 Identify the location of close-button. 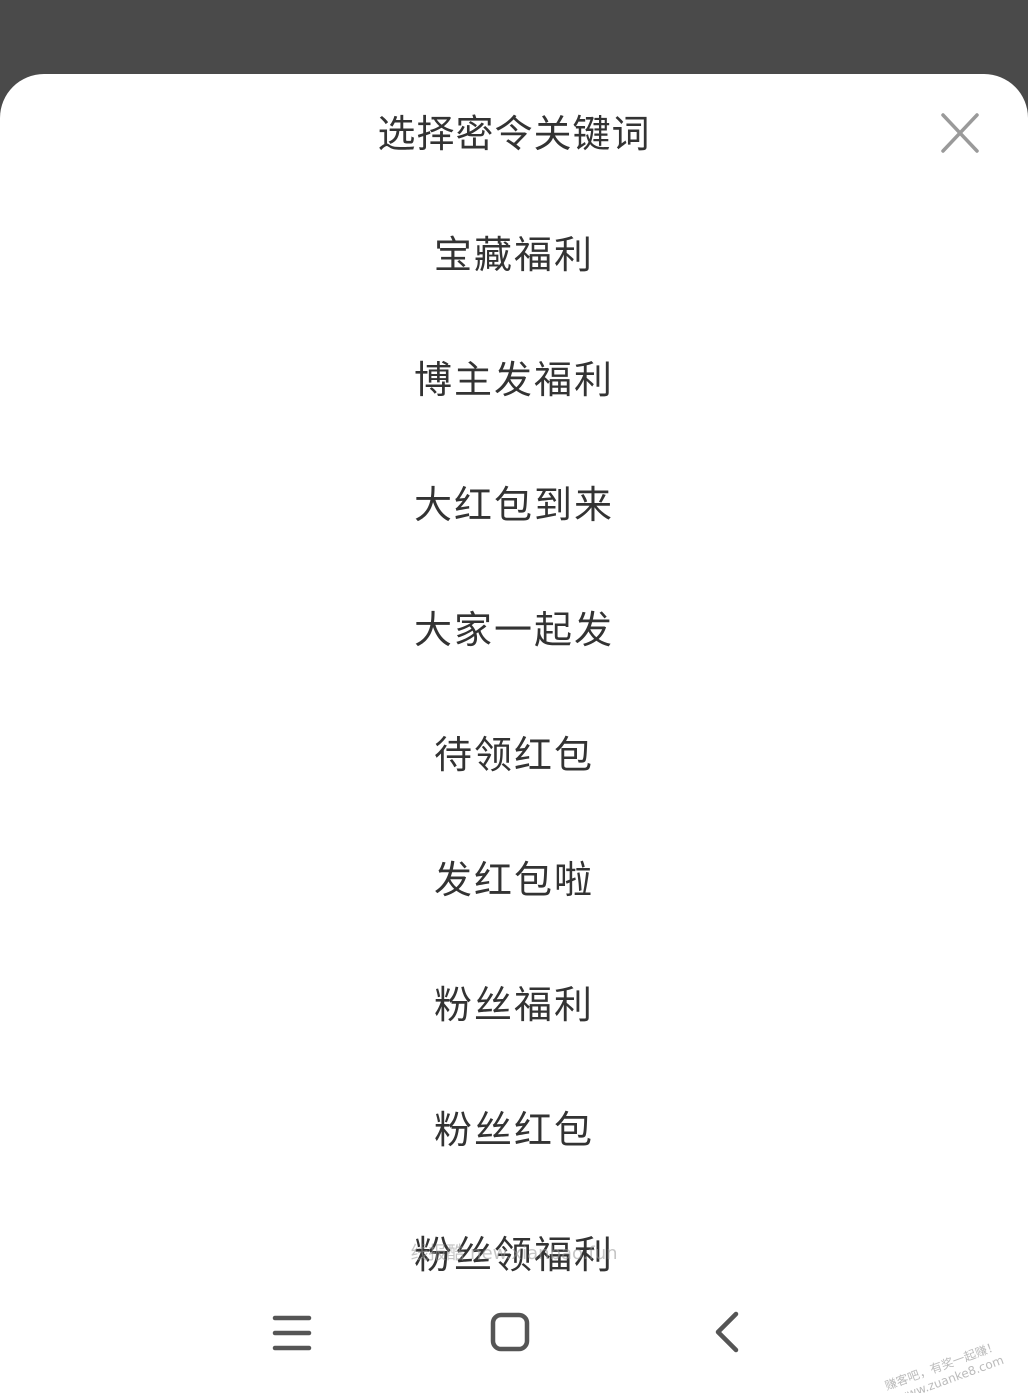
(960, 134).